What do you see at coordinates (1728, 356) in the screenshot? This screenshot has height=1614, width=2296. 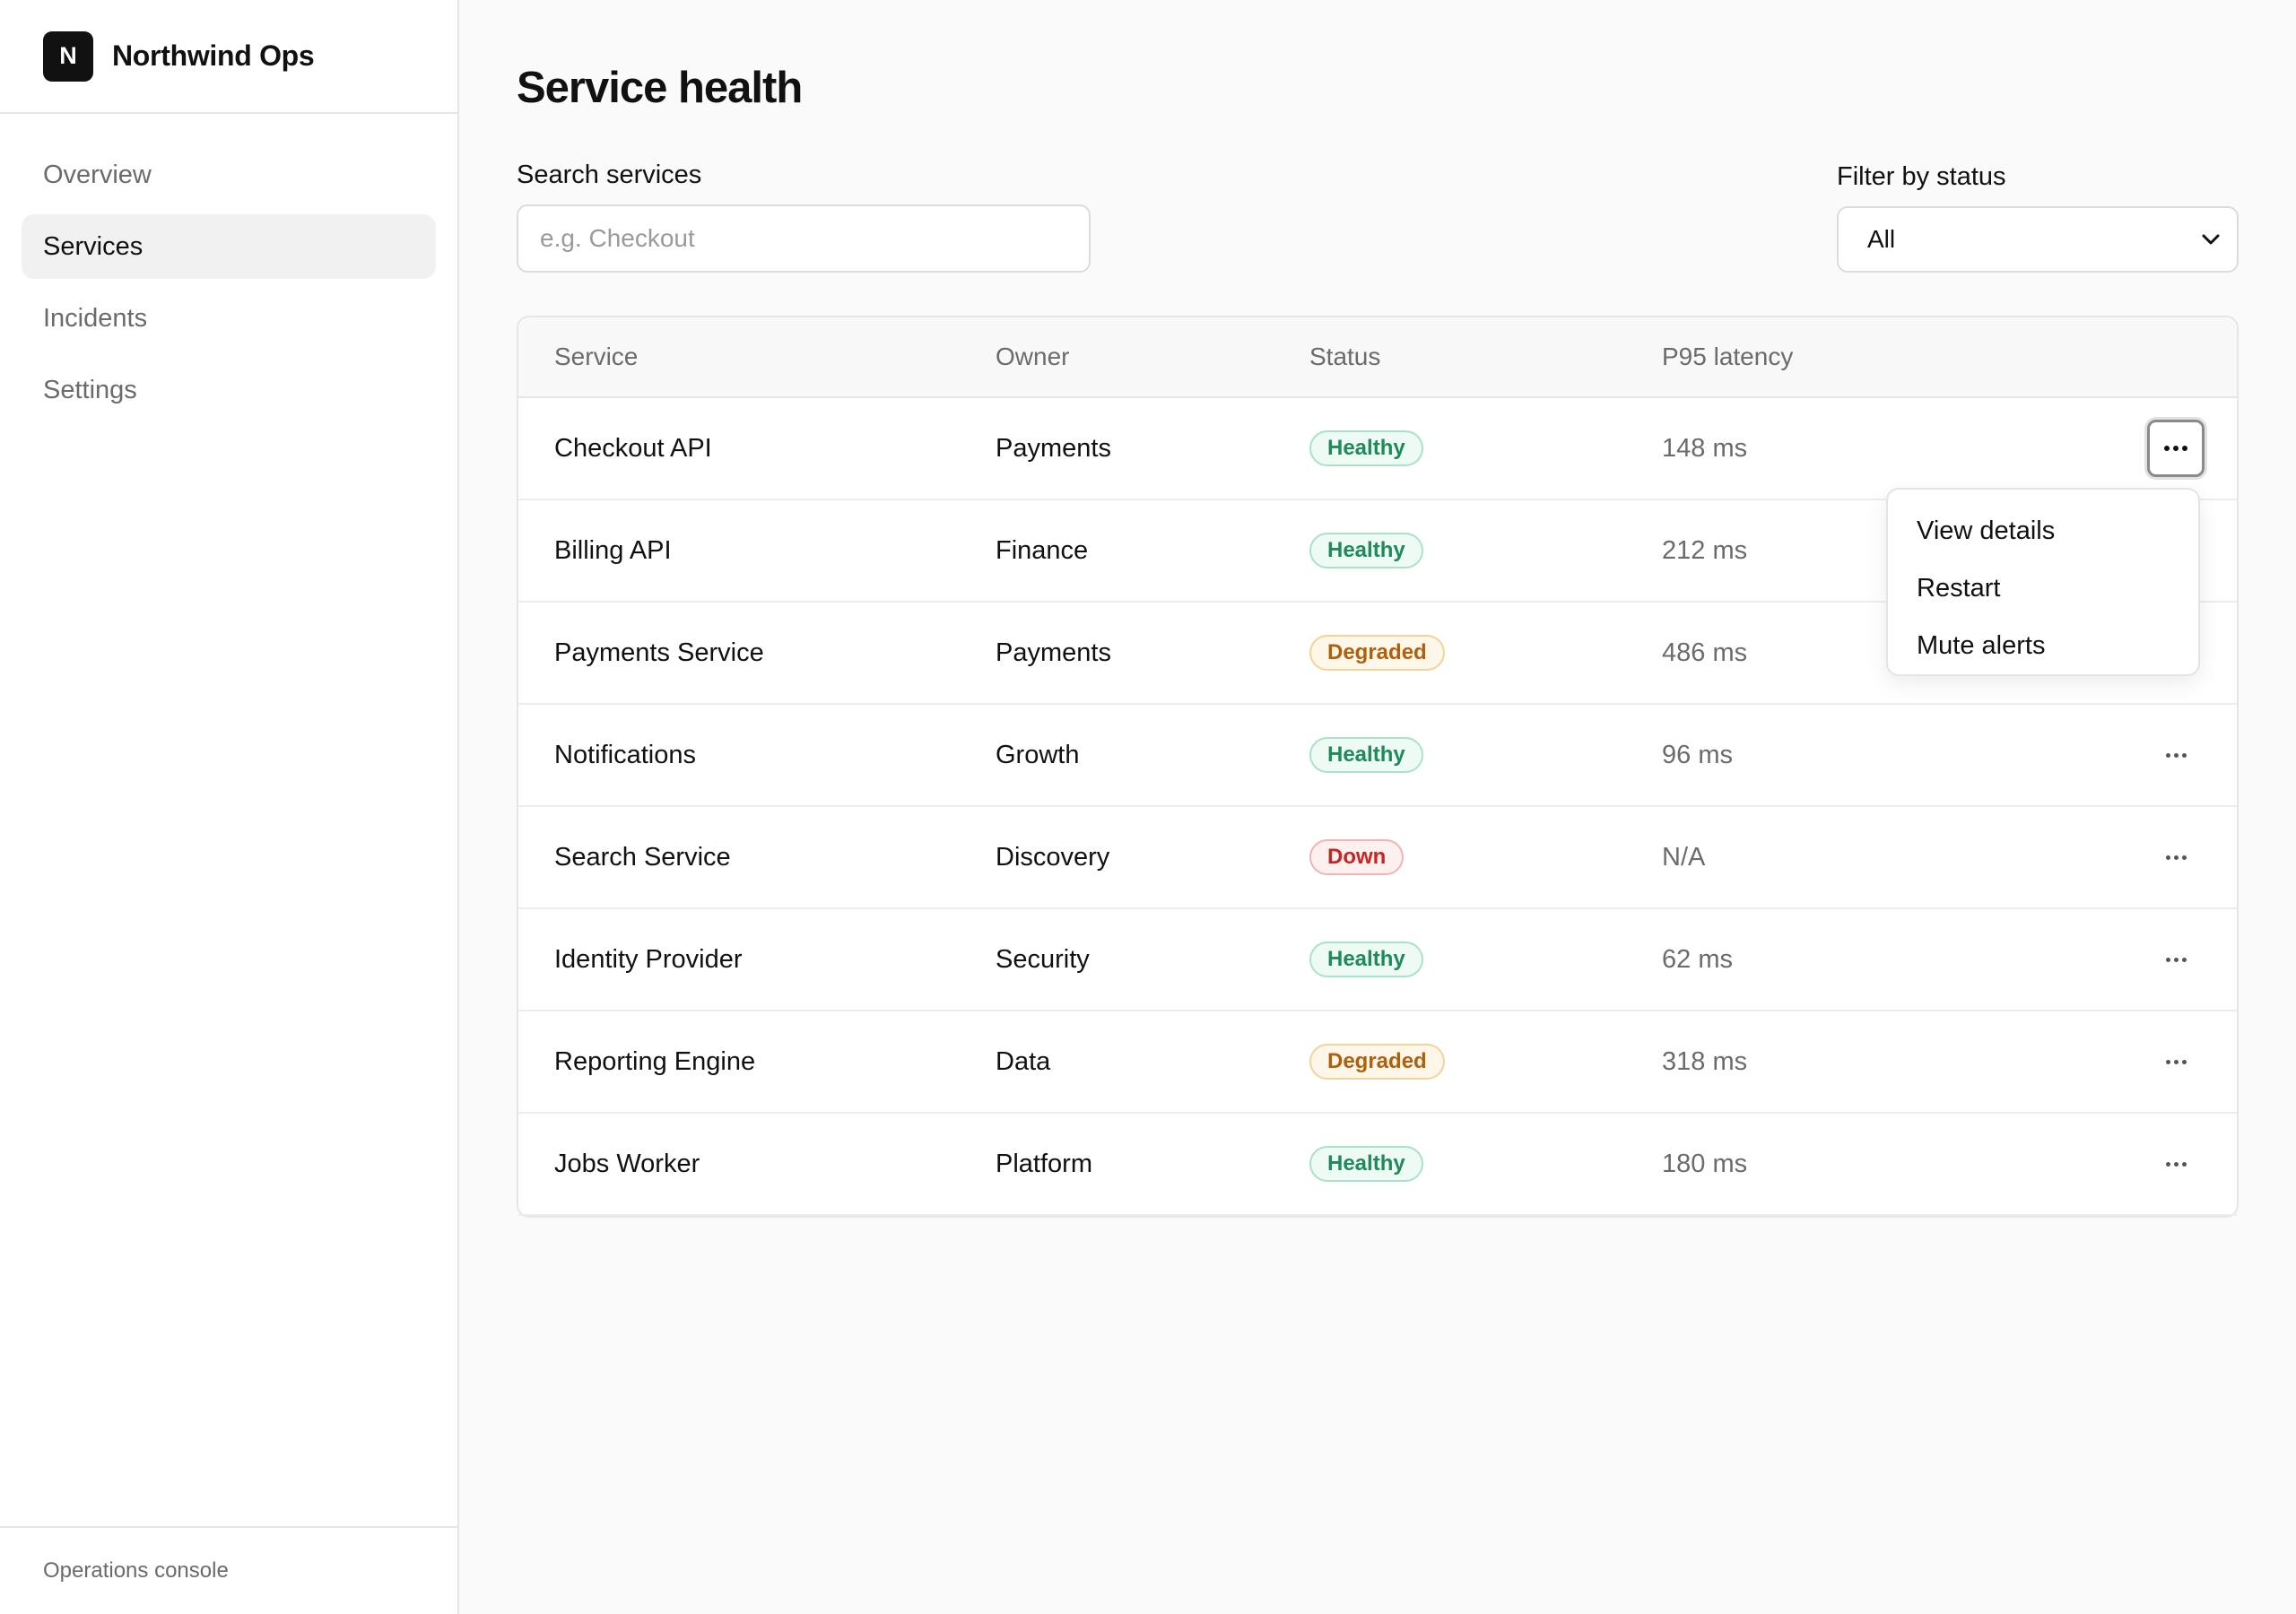 I see `header-latency: P95 latency` at bounding box center [1728, 356].